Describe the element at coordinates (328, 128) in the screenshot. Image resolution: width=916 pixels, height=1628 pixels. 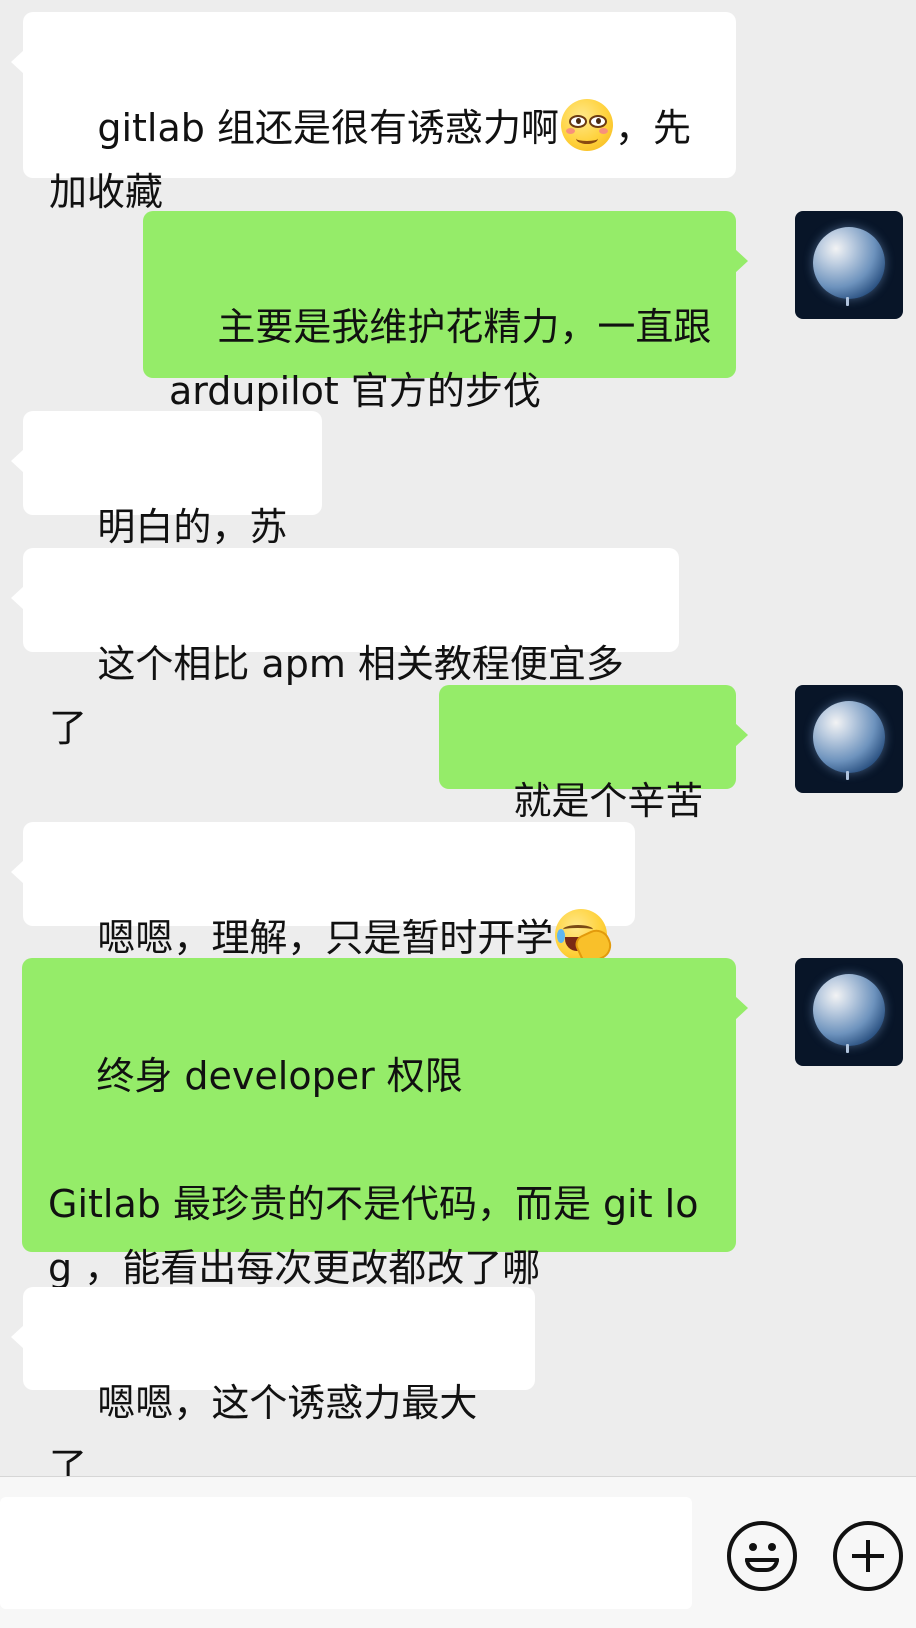
I see `message-text: gitlab 组还是很有诱惑力啊` at that location.